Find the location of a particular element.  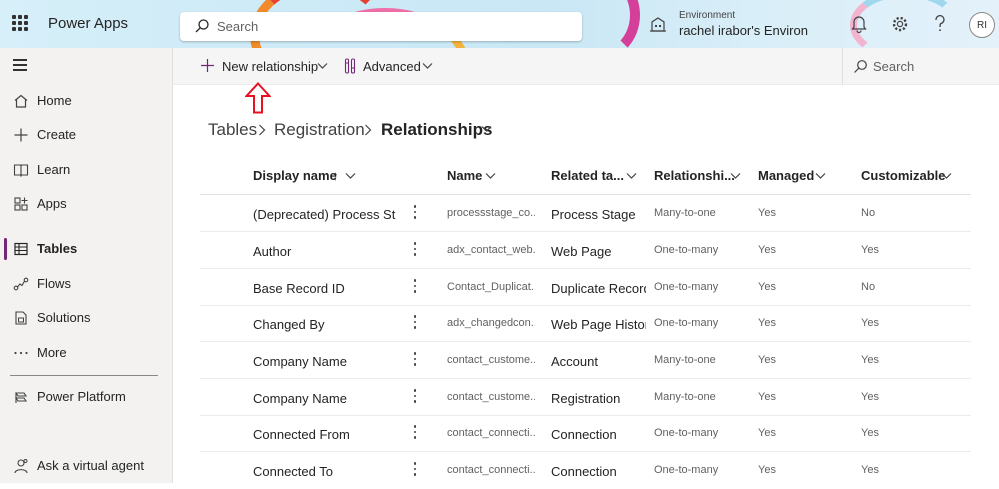

chevron-right-icon is located at coordinates (368, 130).